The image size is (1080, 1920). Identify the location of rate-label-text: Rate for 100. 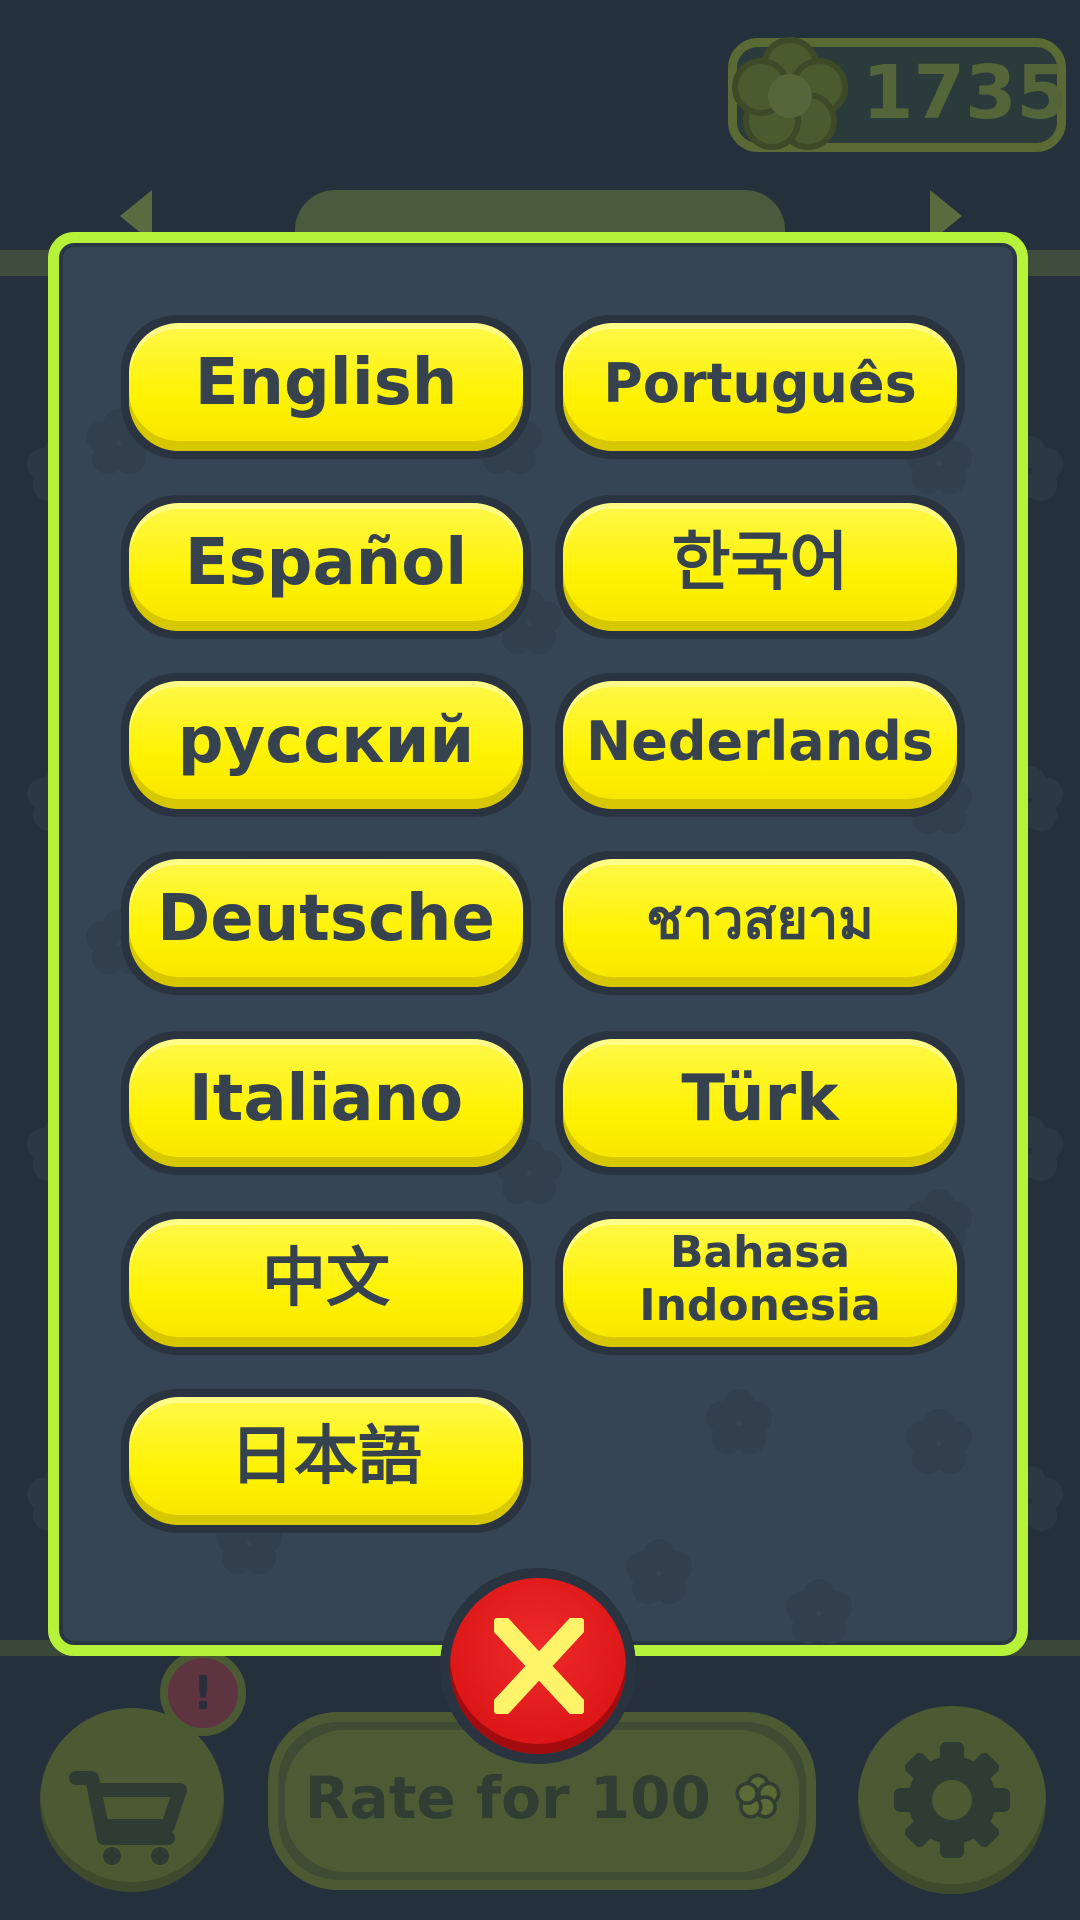
(507, 1798).